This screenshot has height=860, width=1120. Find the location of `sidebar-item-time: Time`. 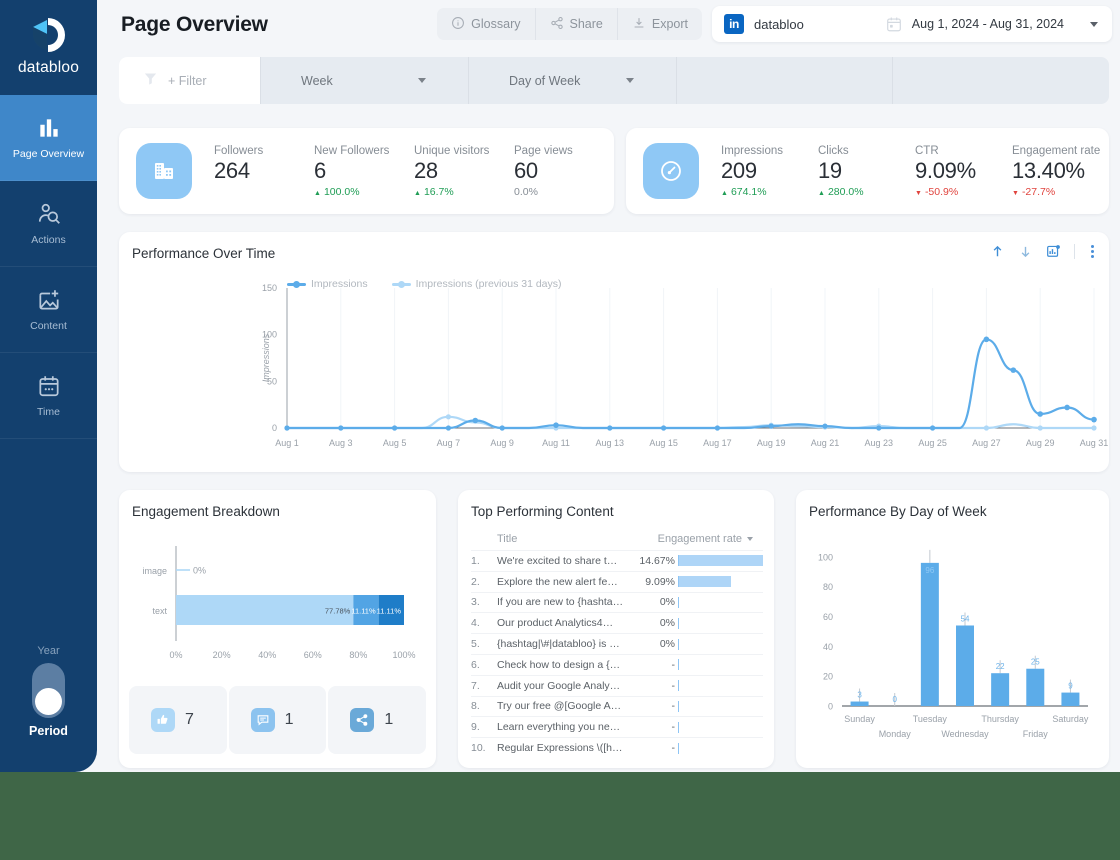

sidebar-item-time: Time is located at coordinates (48, 396).